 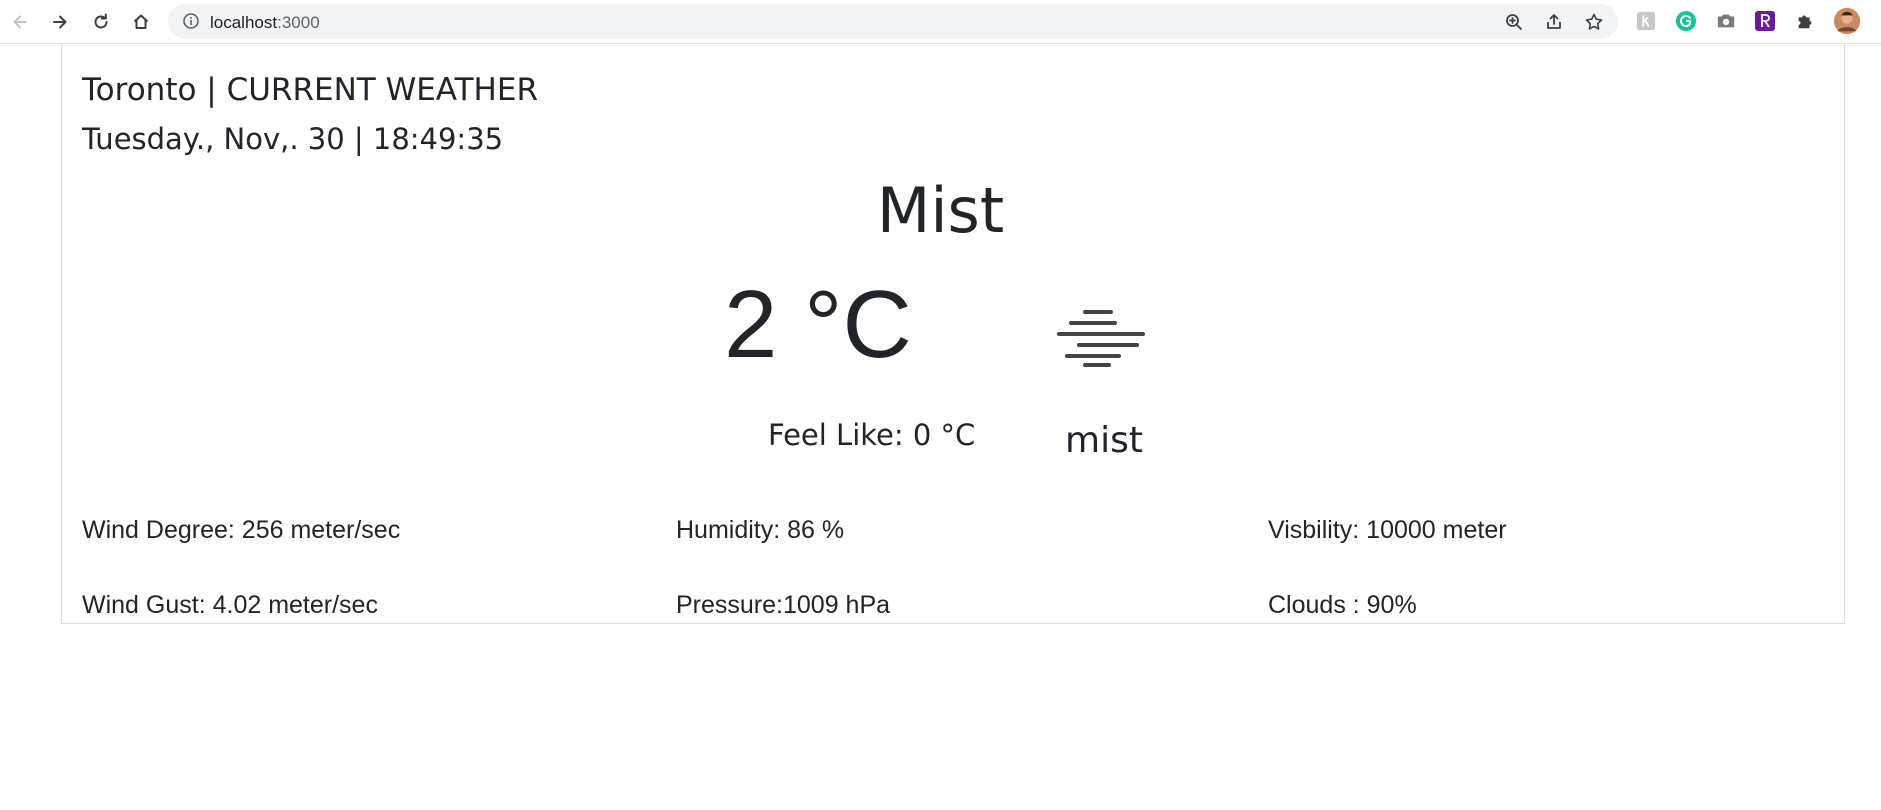 I want to click on profile-avatar, so click(x=1847, y=21).